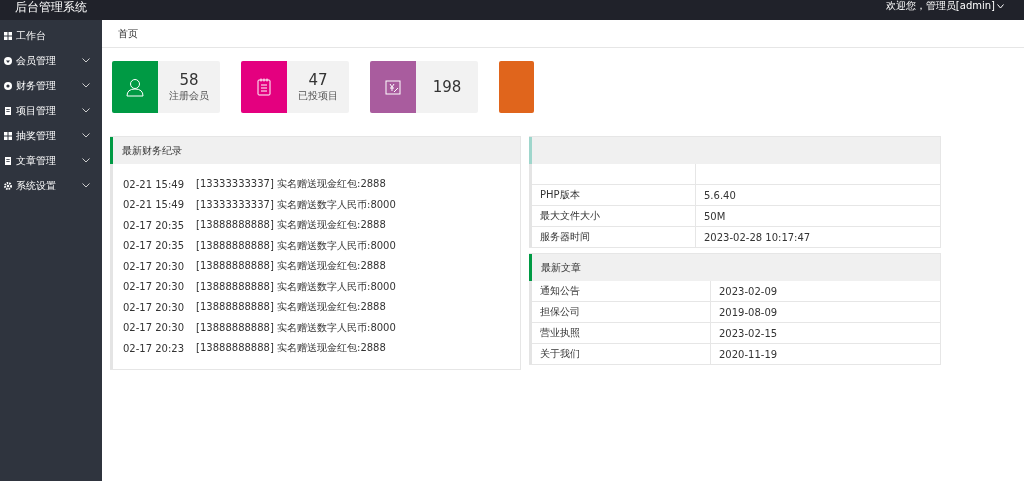 The image size is (1024, 481). I want to click on panel-title: 最新财务纪录, so click(152, 150).